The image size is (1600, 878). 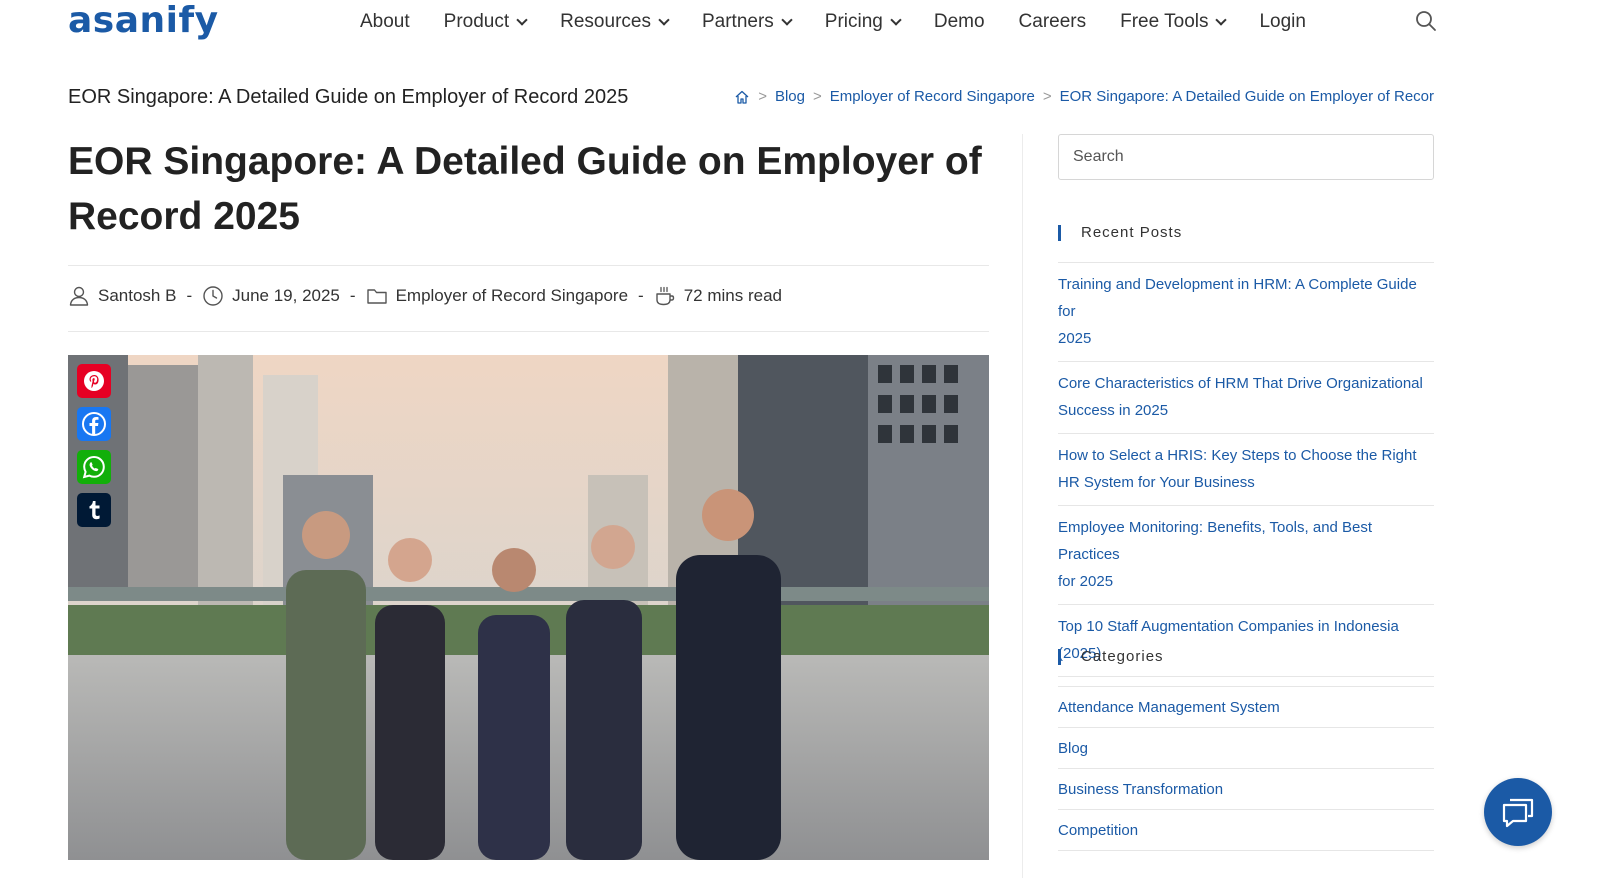 I want to click on category-item: Business Transformation, so click(x=1246, y=788).